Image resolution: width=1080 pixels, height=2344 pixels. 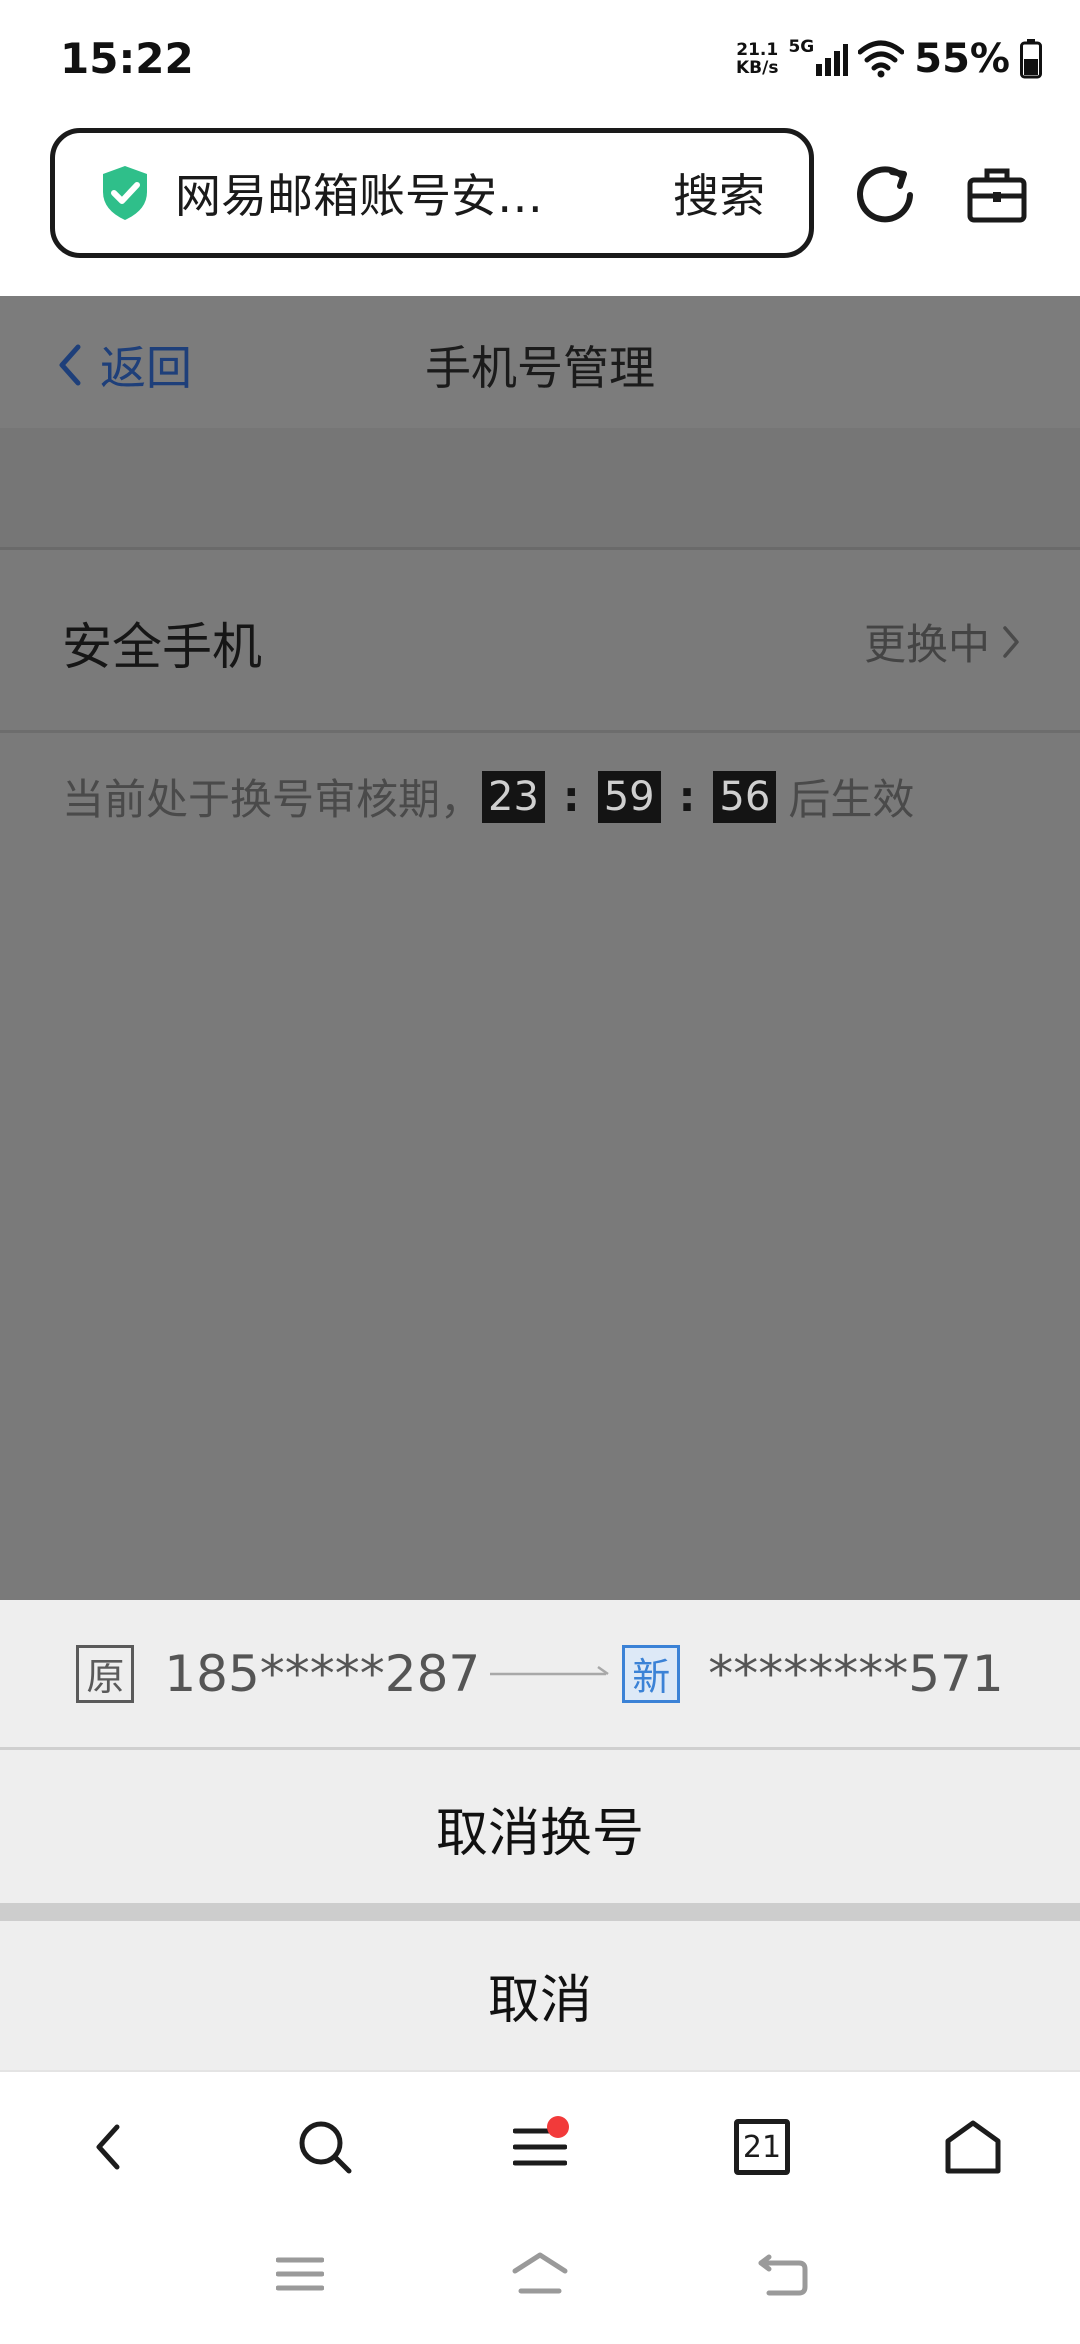 What do you see at coordinates (272, 799) in the screenshot?
I see `notice-prefix: 当前处于换号审核期，` at bounding box center [272, 799].